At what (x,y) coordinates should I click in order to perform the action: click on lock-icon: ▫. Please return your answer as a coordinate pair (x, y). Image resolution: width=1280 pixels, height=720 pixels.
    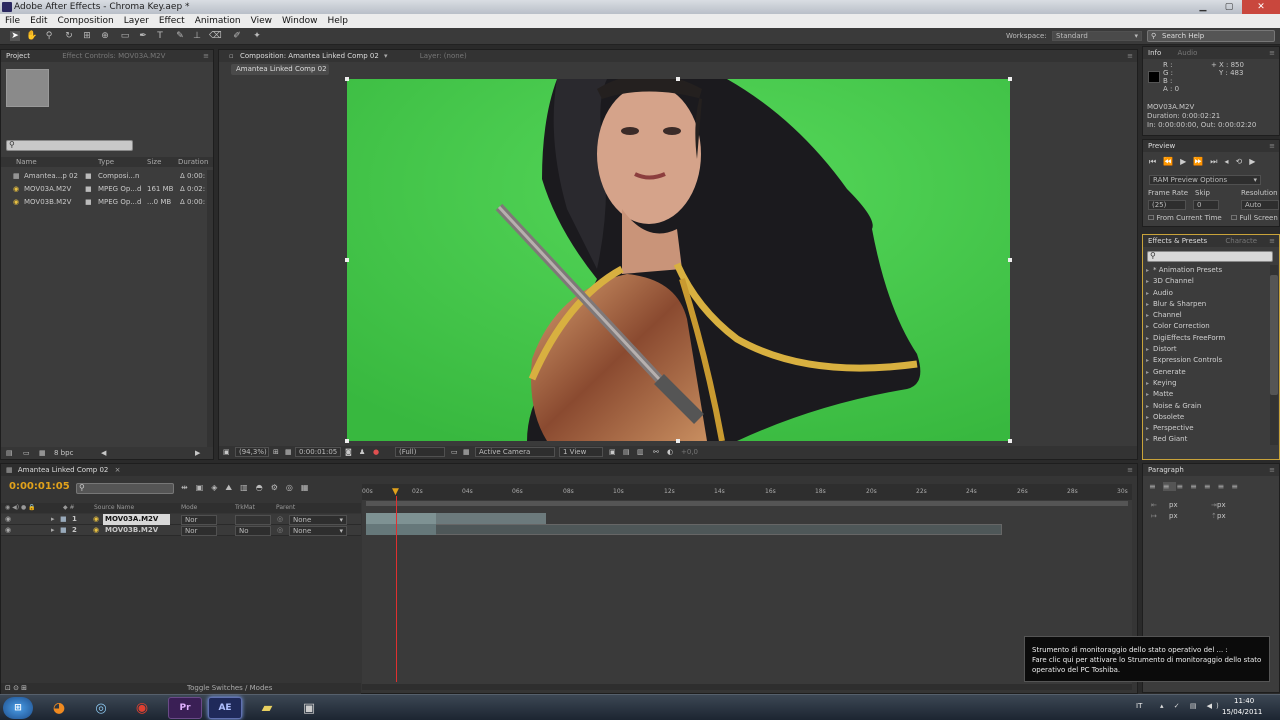
    Looking at the image, I should click on (231, 56).